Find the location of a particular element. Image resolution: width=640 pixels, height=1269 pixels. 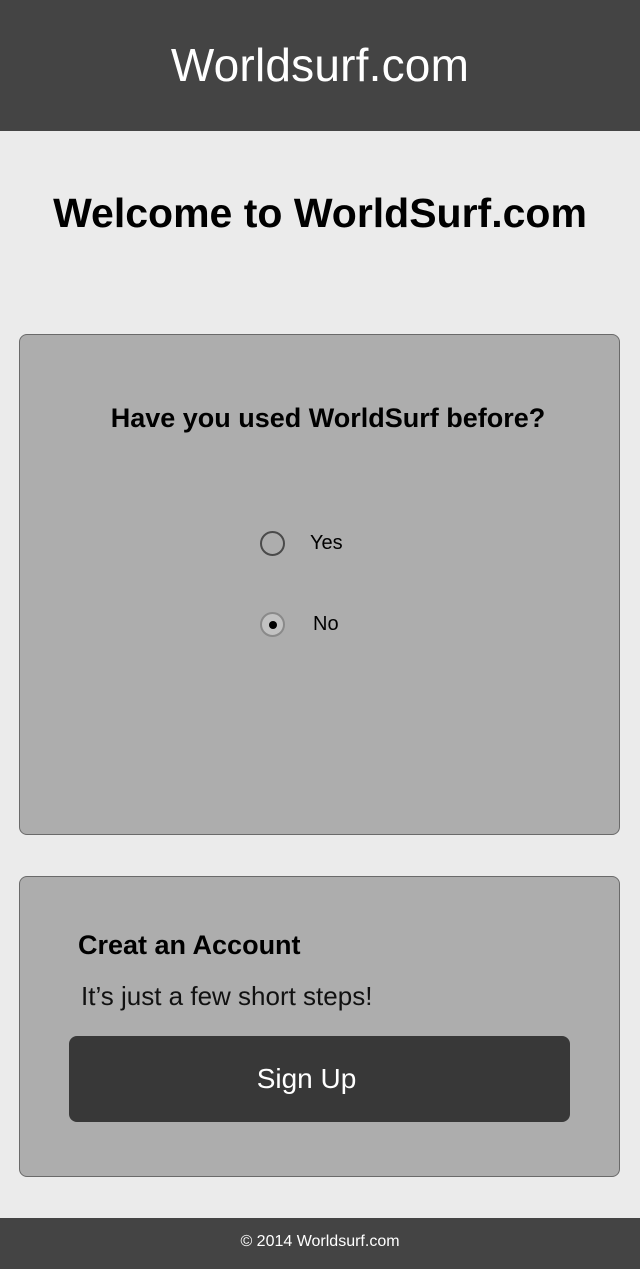

site-title: Worldsurf.com is located at coordinates (320, 65).